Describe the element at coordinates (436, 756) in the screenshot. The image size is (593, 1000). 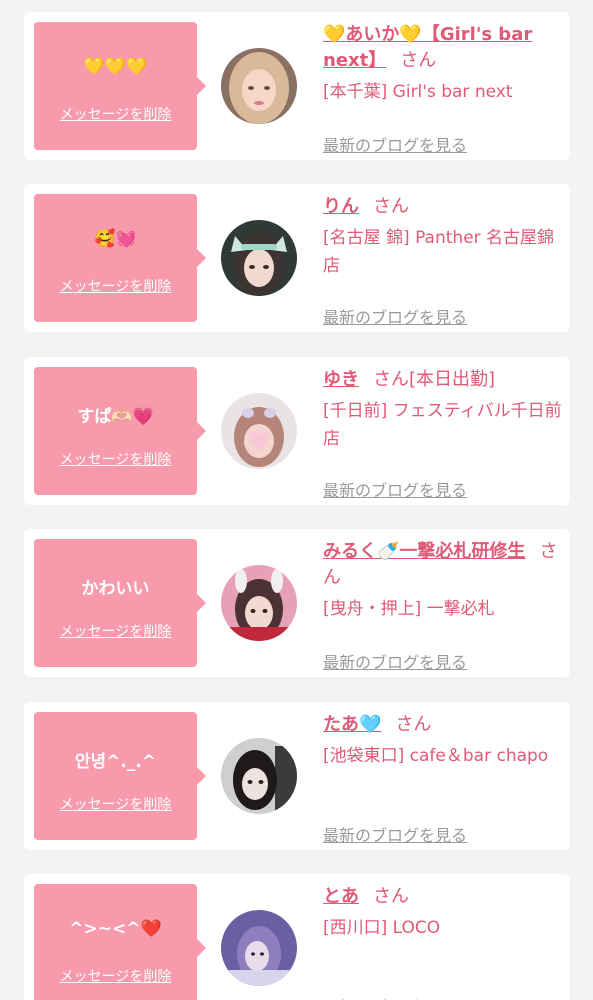
I see `shop-name: [池袋東口] cafe＆bar chapo` at that location.